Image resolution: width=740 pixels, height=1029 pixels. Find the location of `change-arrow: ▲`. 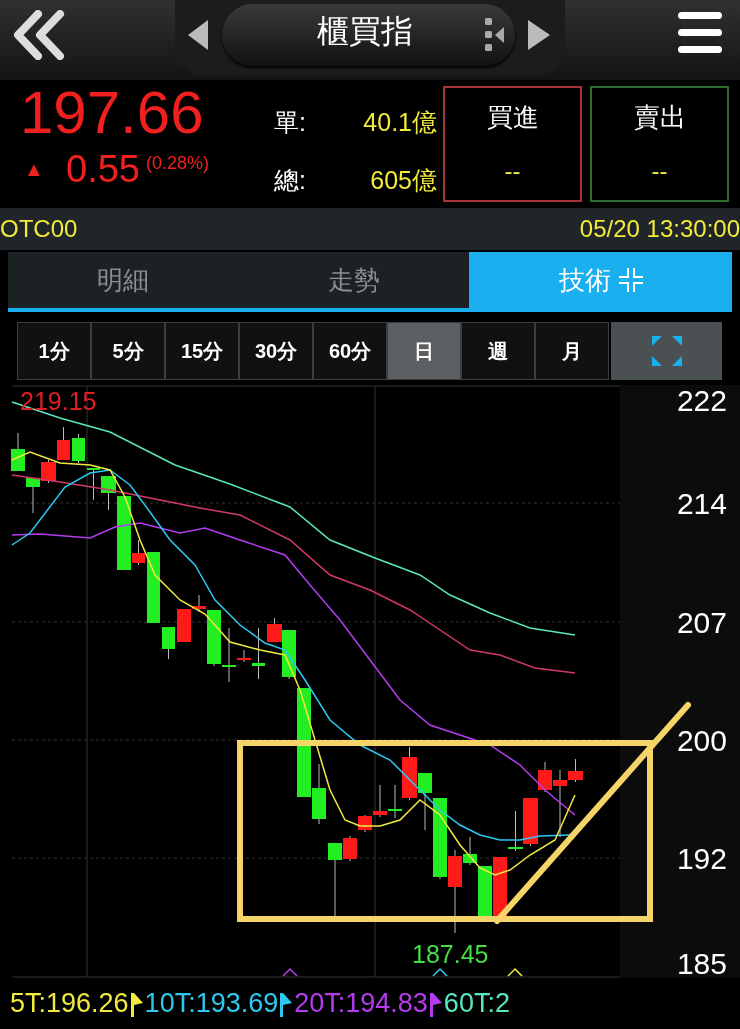

change-arrow: ▲ is located at coordinates (34, 169).